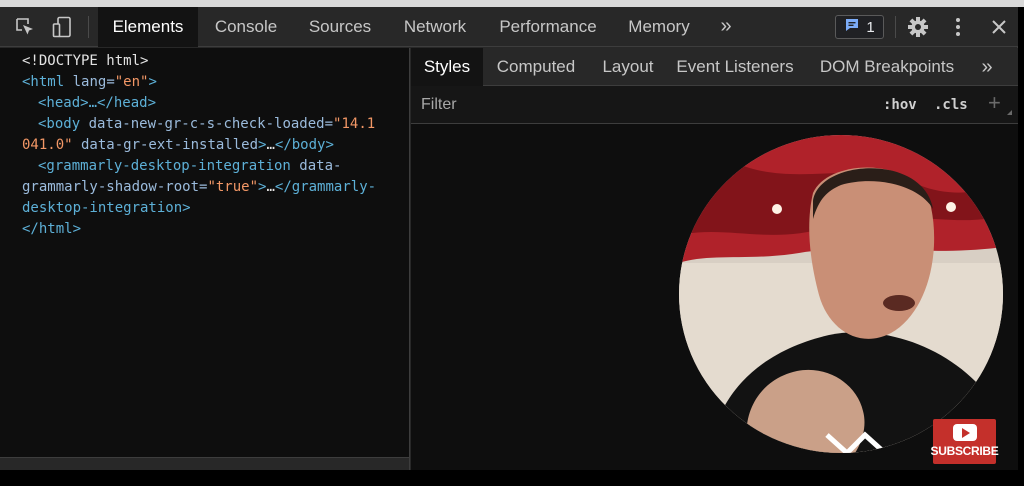 This screenshot has width=1024, height=486. I want to click on kebab-menu-icon, so click(958, 27).